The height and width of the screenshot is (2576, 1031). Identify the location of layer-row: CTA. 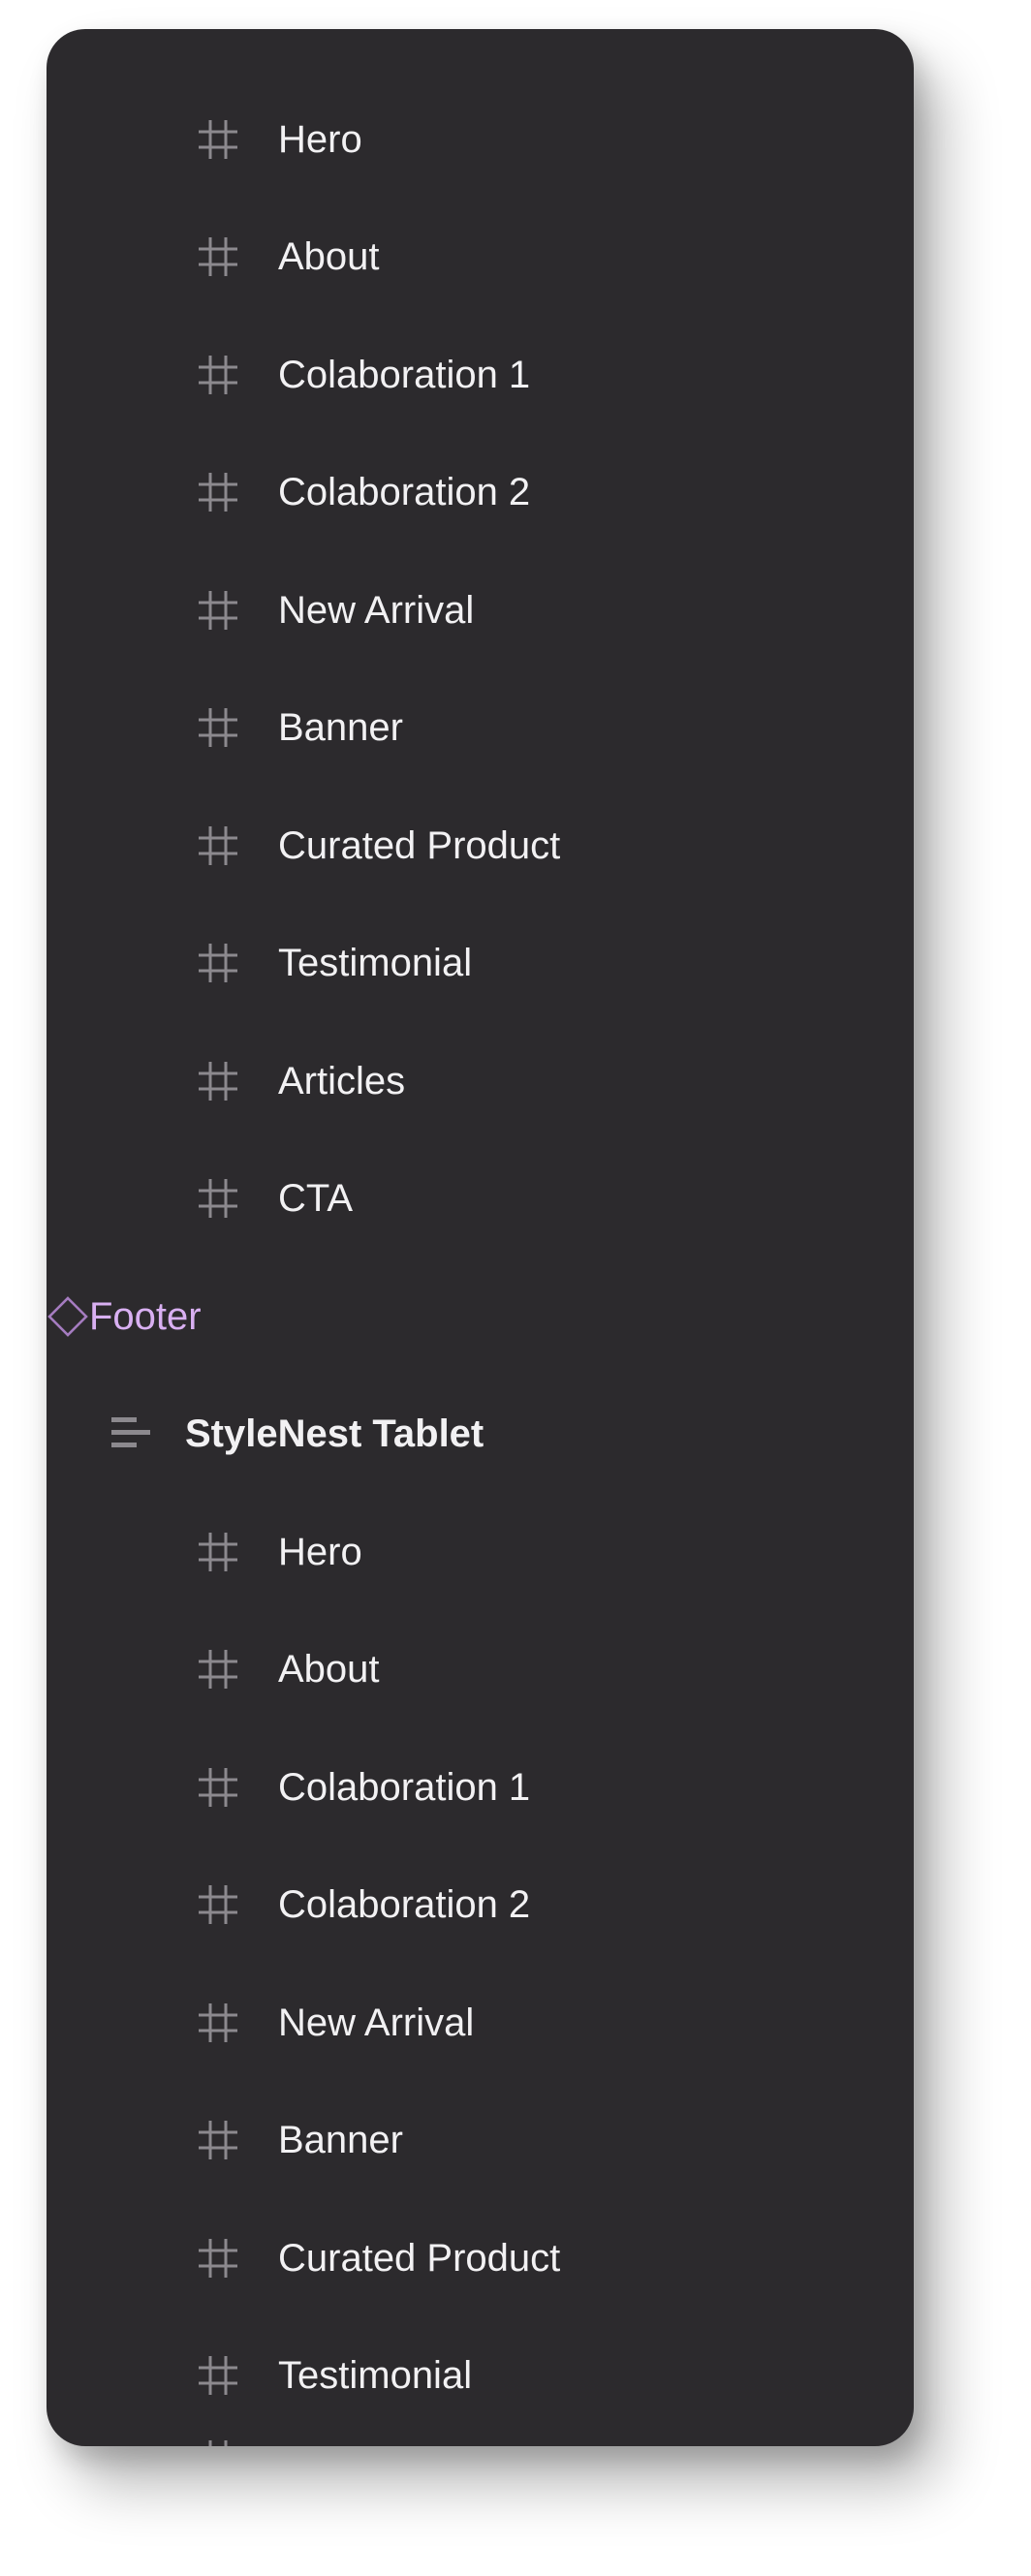
(480, 1199).